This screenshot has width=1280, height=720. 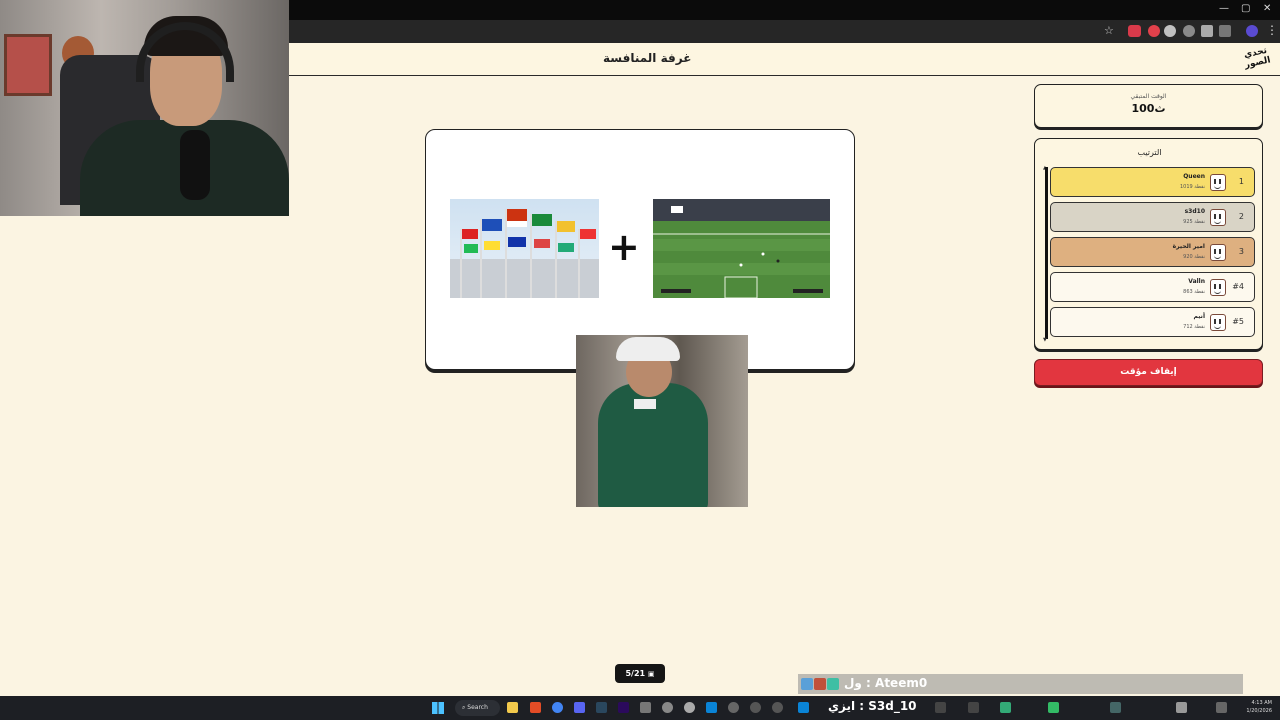 What do you see at coordinates (1224, 8) in the screenshot?
I see `minimize-button: —` at bounding box center [1224, 8].